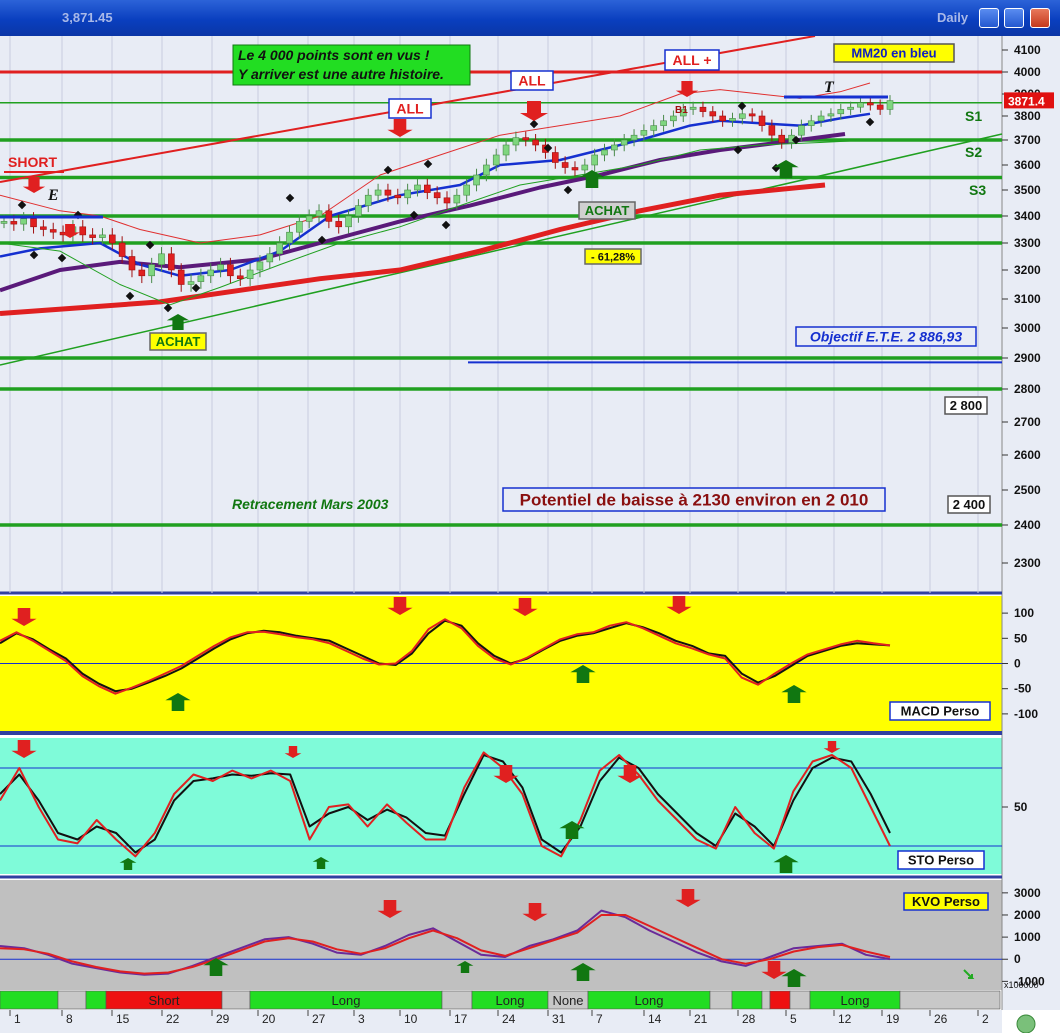  What do you see at coordinates (1024, 613) in the screenshot?
I see `indicator-tick-label: 100` at bounding box center [1024, 613].